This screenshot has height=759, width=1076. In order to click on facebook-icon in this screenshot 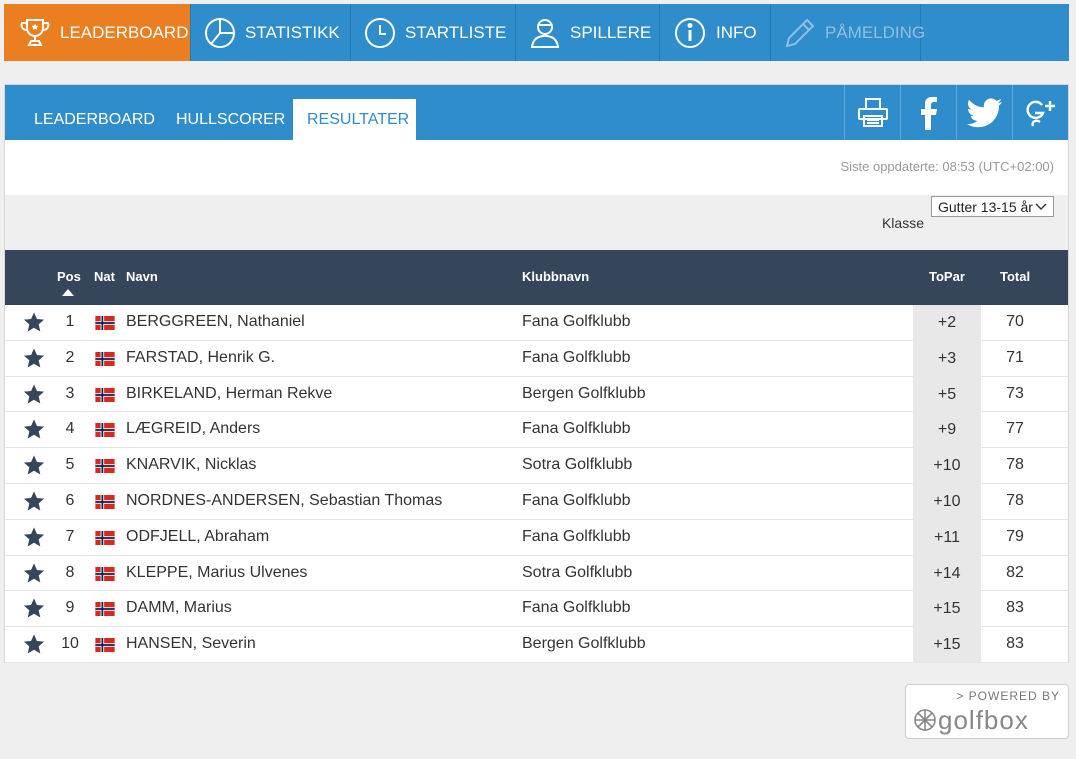, I will do `click(928, 113)`.